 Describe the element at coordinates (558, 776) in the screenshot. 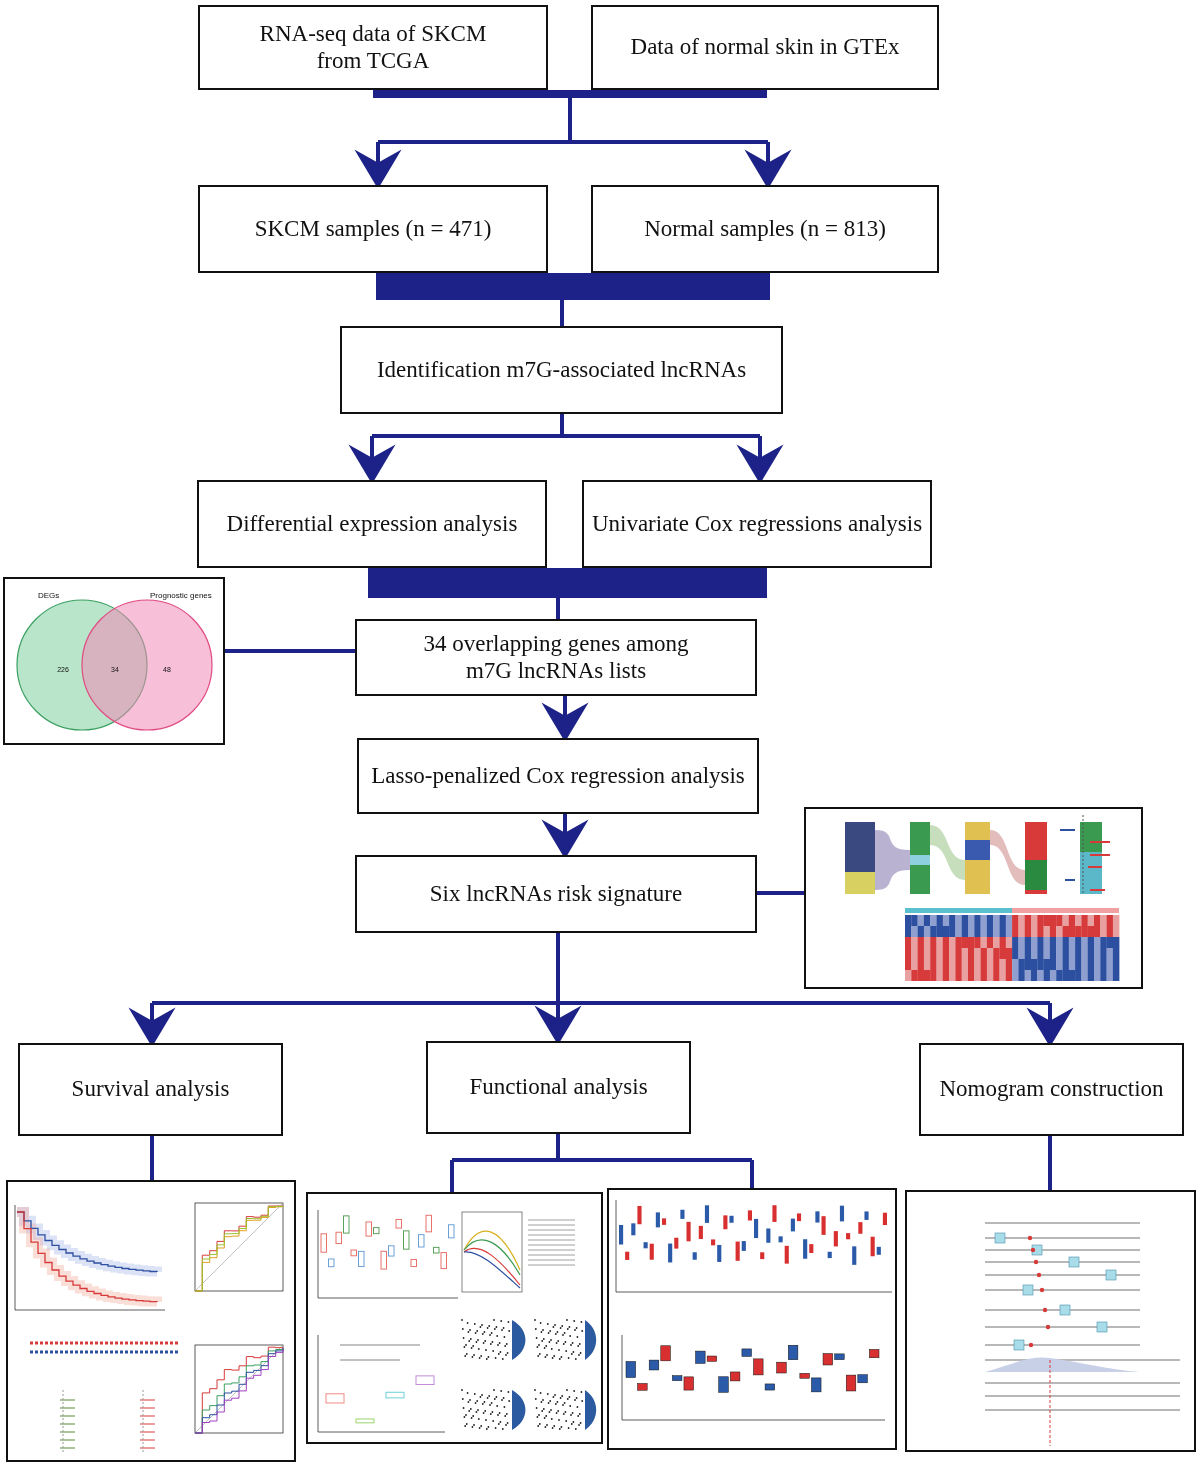

I see `process-box: Lasso-penalized Cox regression analysis` at that location.